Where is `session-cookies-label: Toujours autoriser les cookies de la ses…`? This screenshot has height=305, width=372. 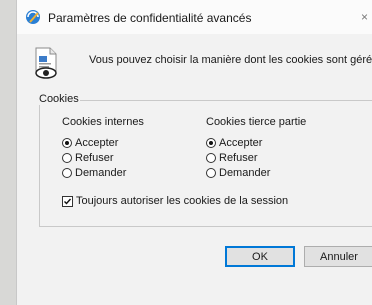 session-cookies-label: Toujours autoriser les cookies de la ses… is located at coordinates (182, 201).